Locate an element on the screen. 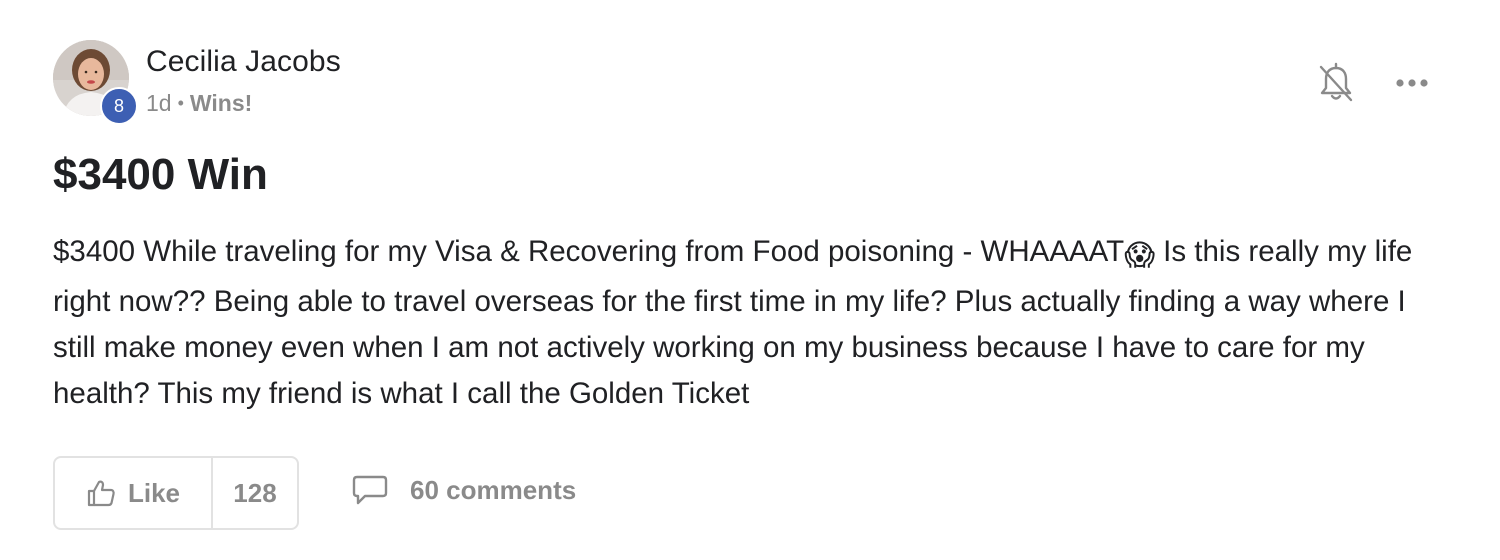 This screenshot has height=560, width=1500. more-options-button is located at coordinates (1412, 83).